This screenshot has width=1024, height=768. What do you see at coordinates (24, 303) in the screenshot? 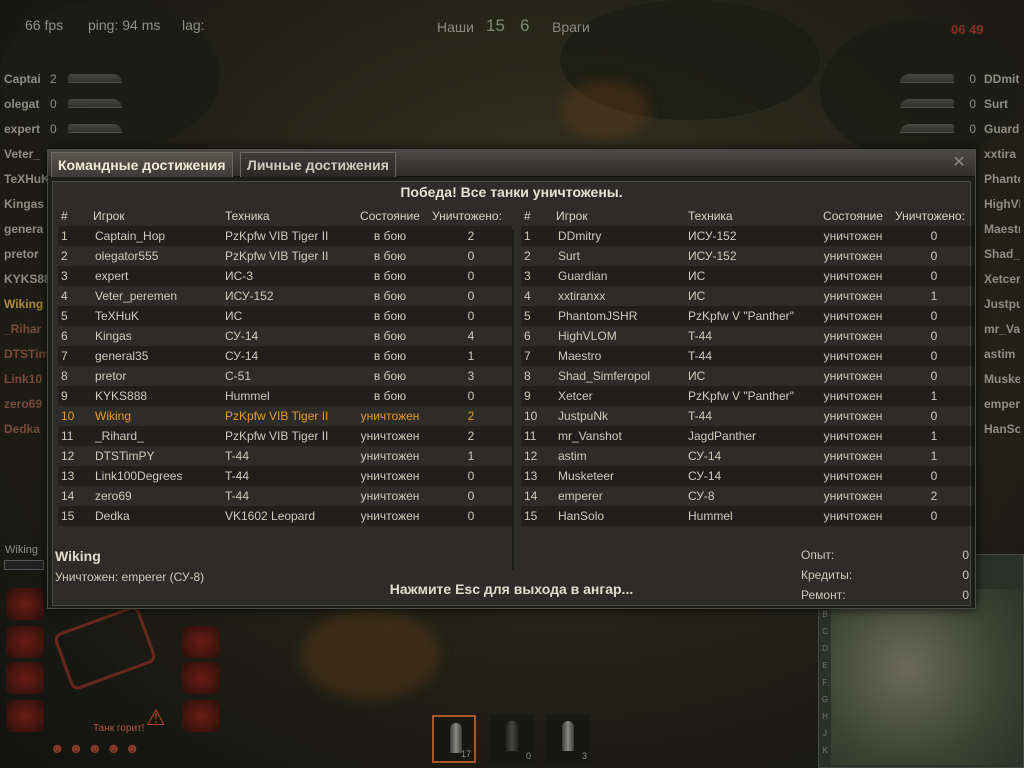
I see `side-player-name: Wiking` at bounding box center [24, 303].